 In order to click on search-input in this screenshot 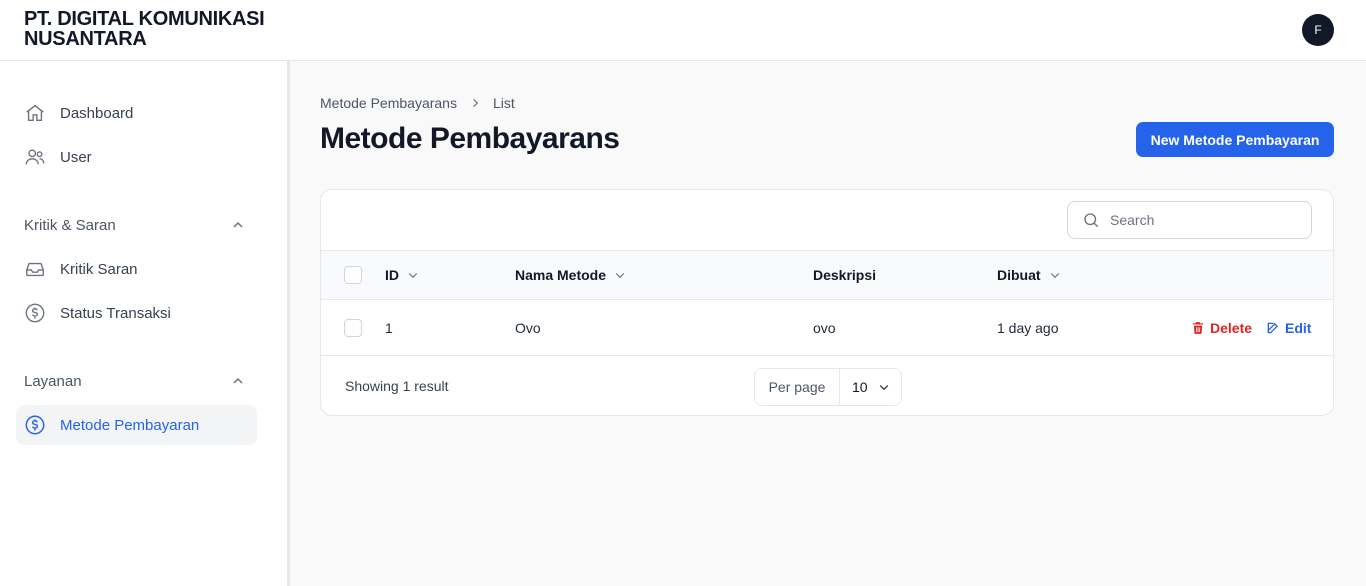, I will do `click(1200, 220)`.